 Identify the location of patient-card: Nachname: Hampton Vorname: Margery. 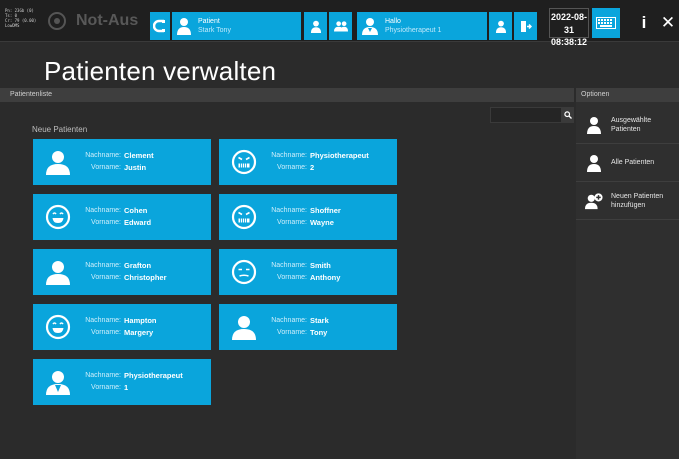
(122, 327).